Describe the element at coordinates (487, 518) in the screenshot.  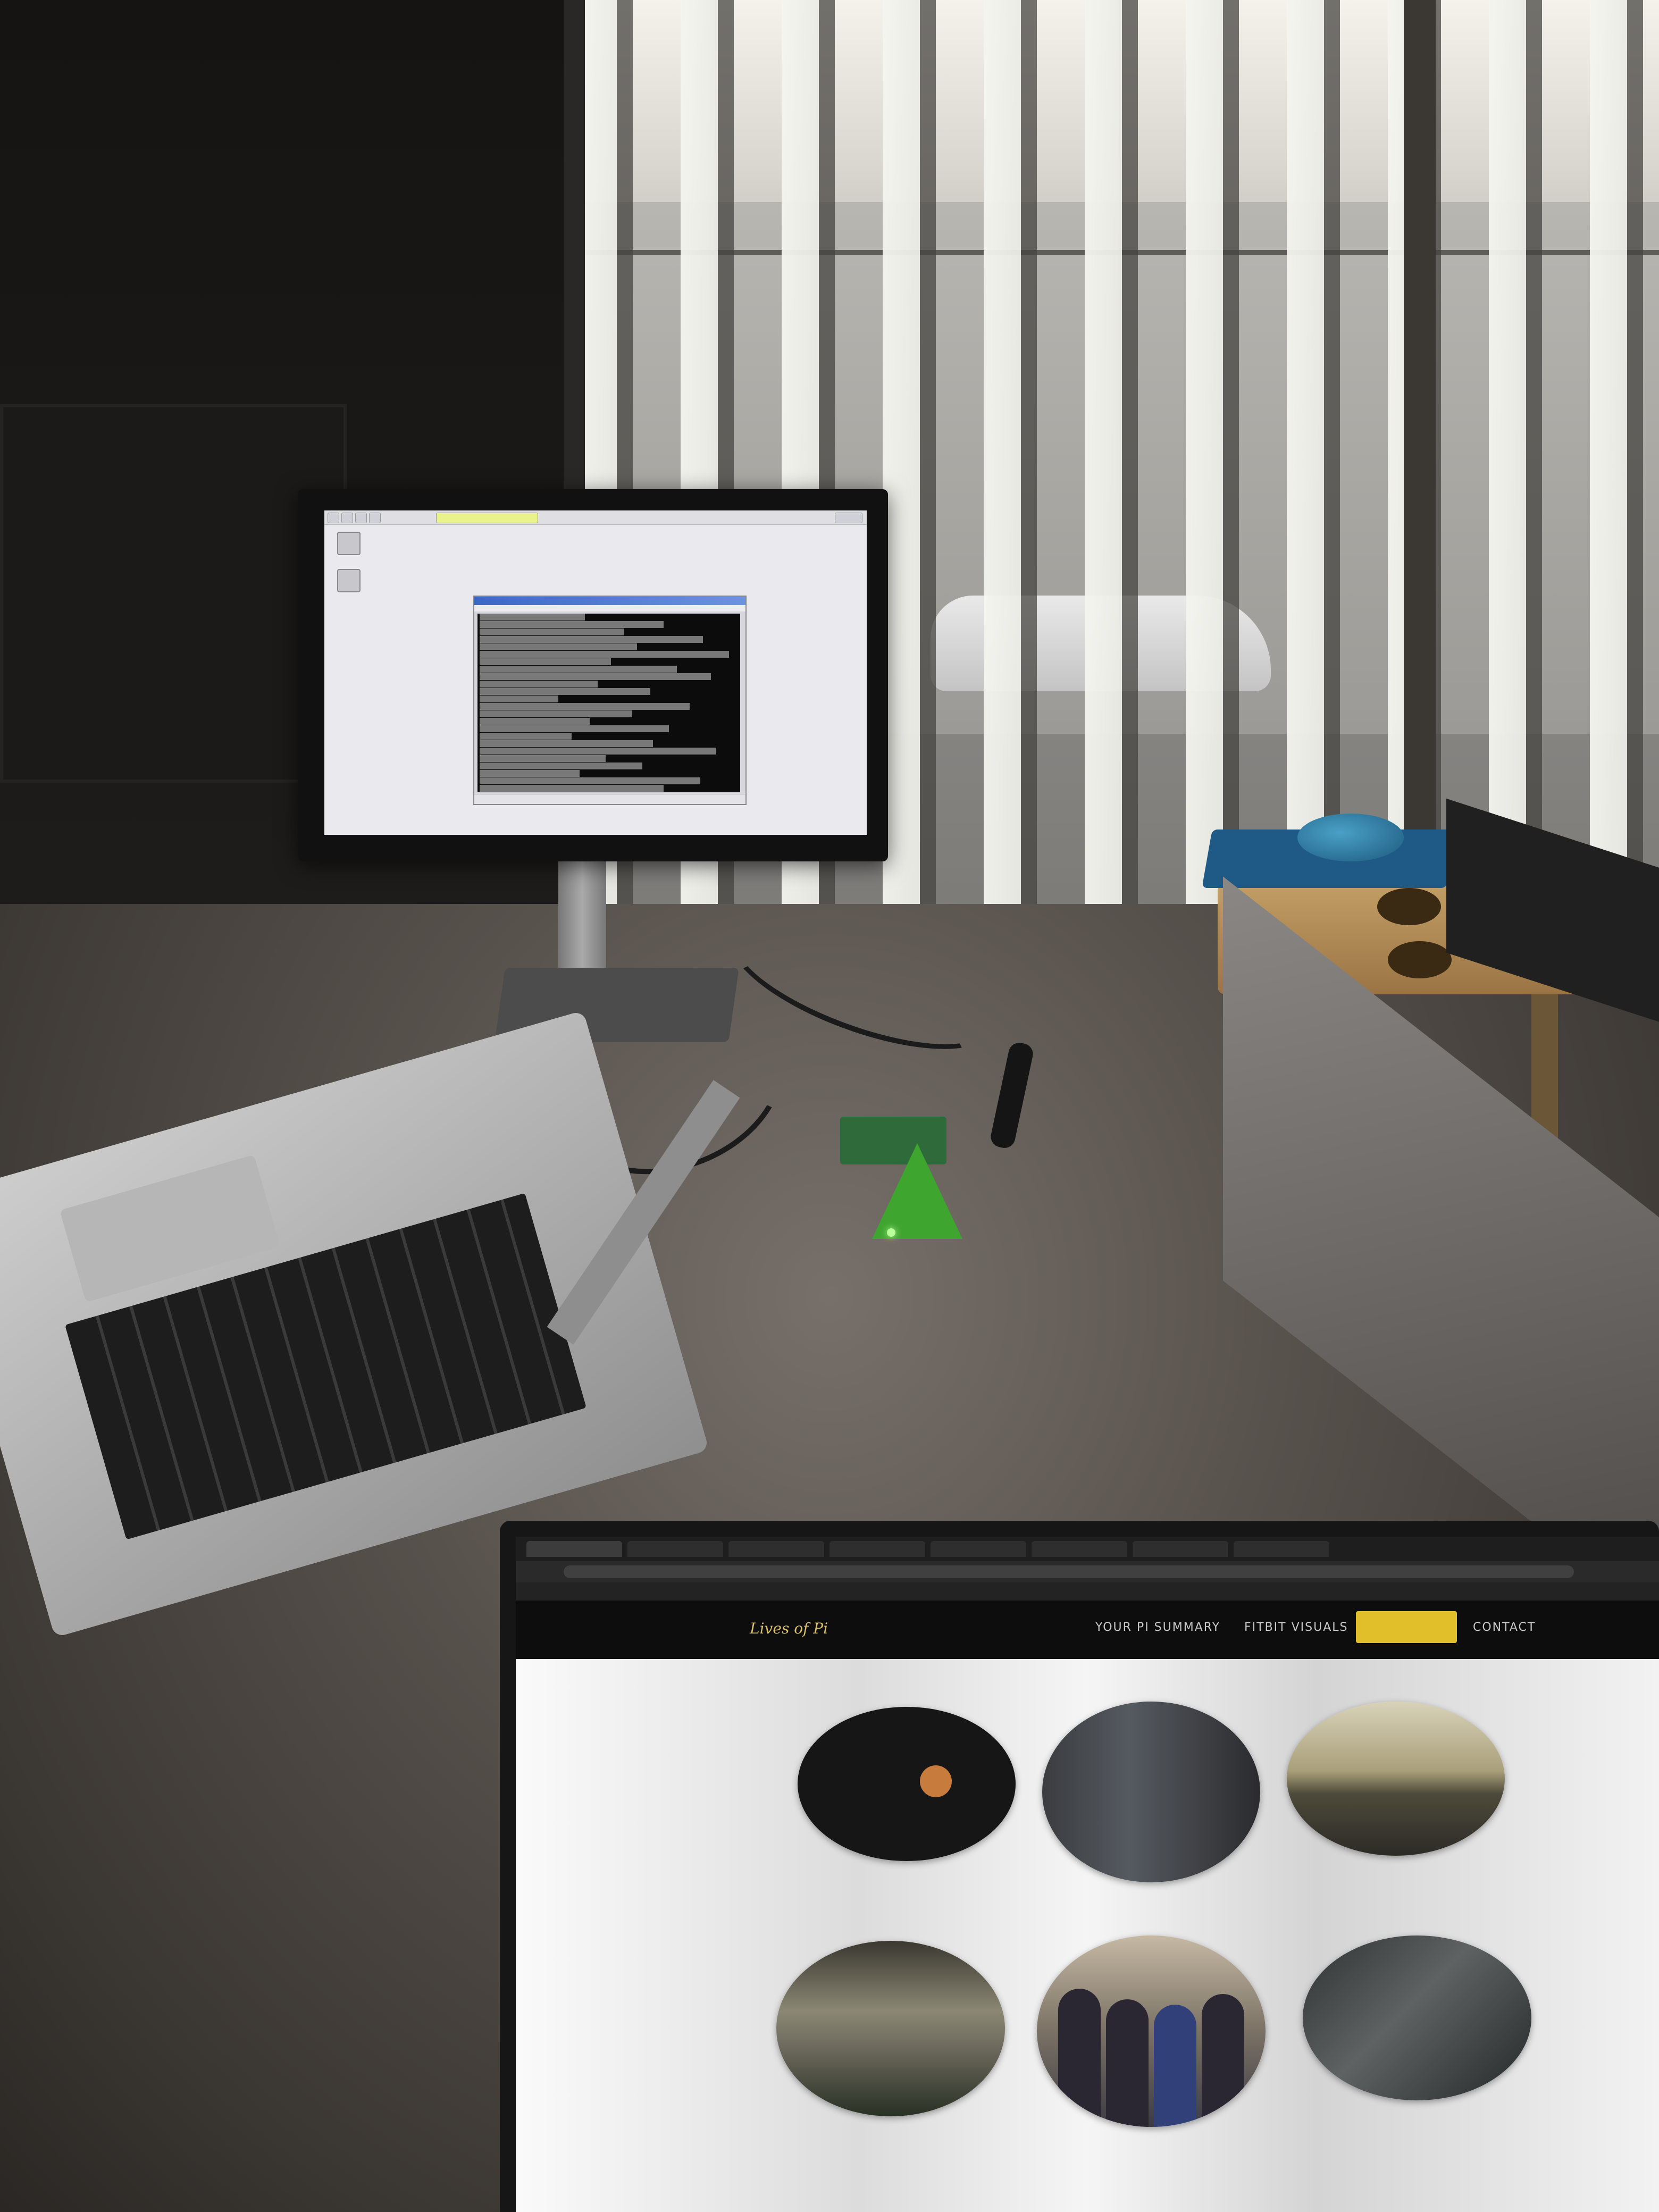
I see `taskbar-active-window` at that location.